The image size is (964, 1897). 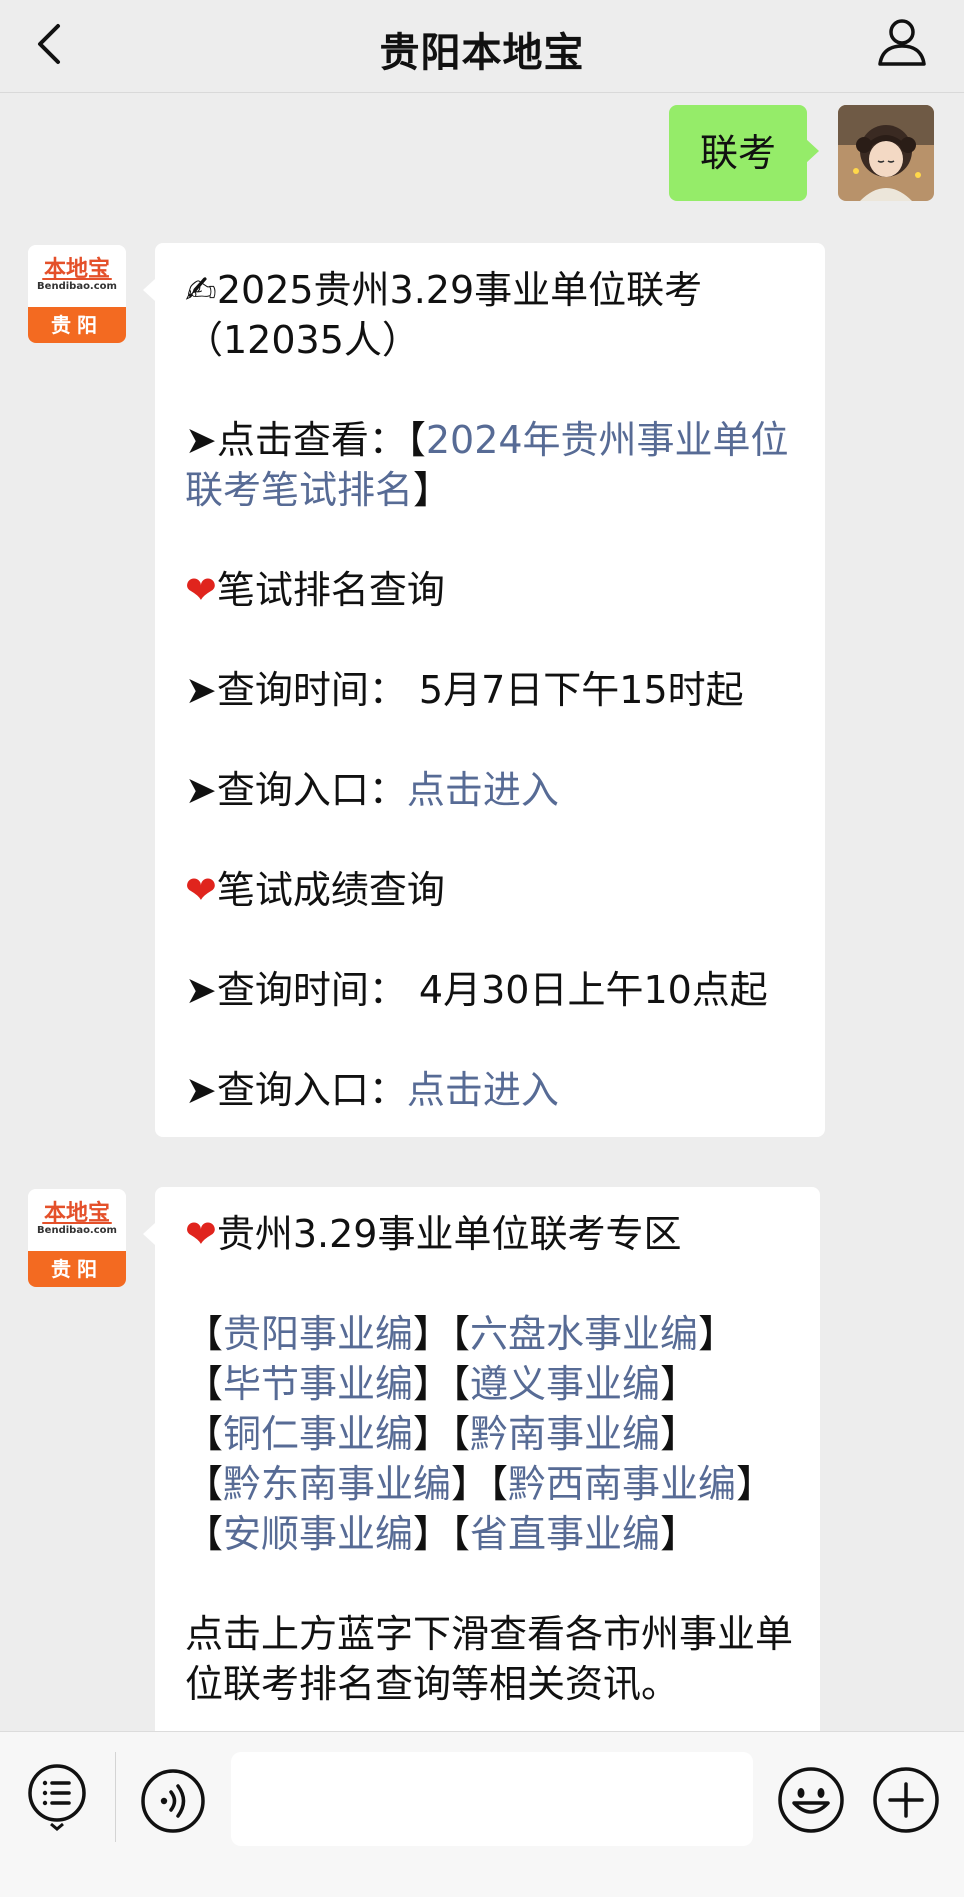 I want to click on link-liupanshui: 六盘水事业编, so click(x=584, y=1334).